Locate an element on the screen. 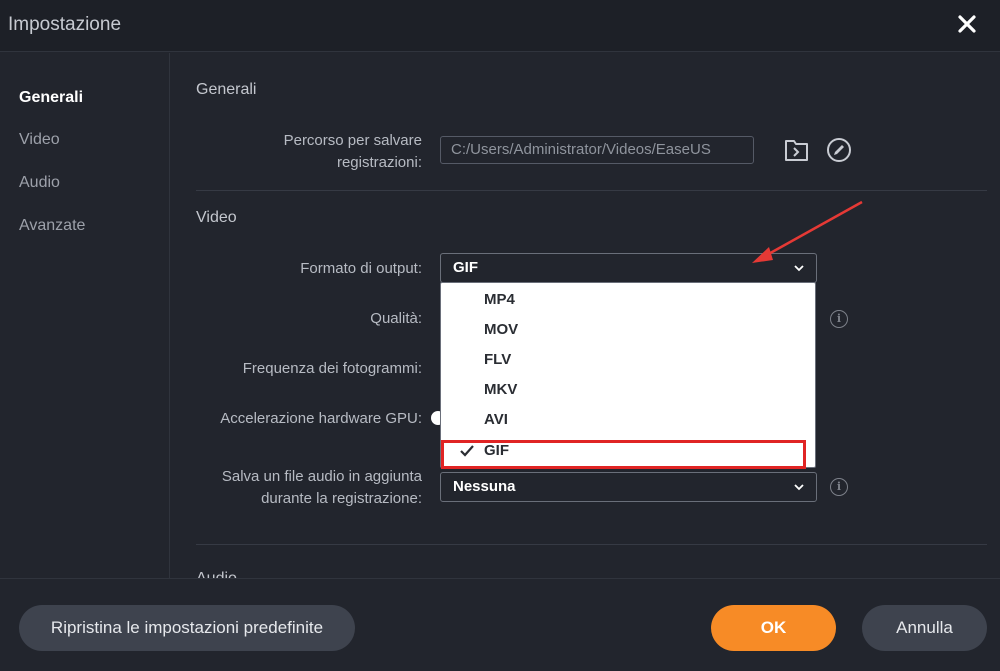 This screenshot has height=671, width=1000. section-title-video: Video is located at coordinates (216, 217).